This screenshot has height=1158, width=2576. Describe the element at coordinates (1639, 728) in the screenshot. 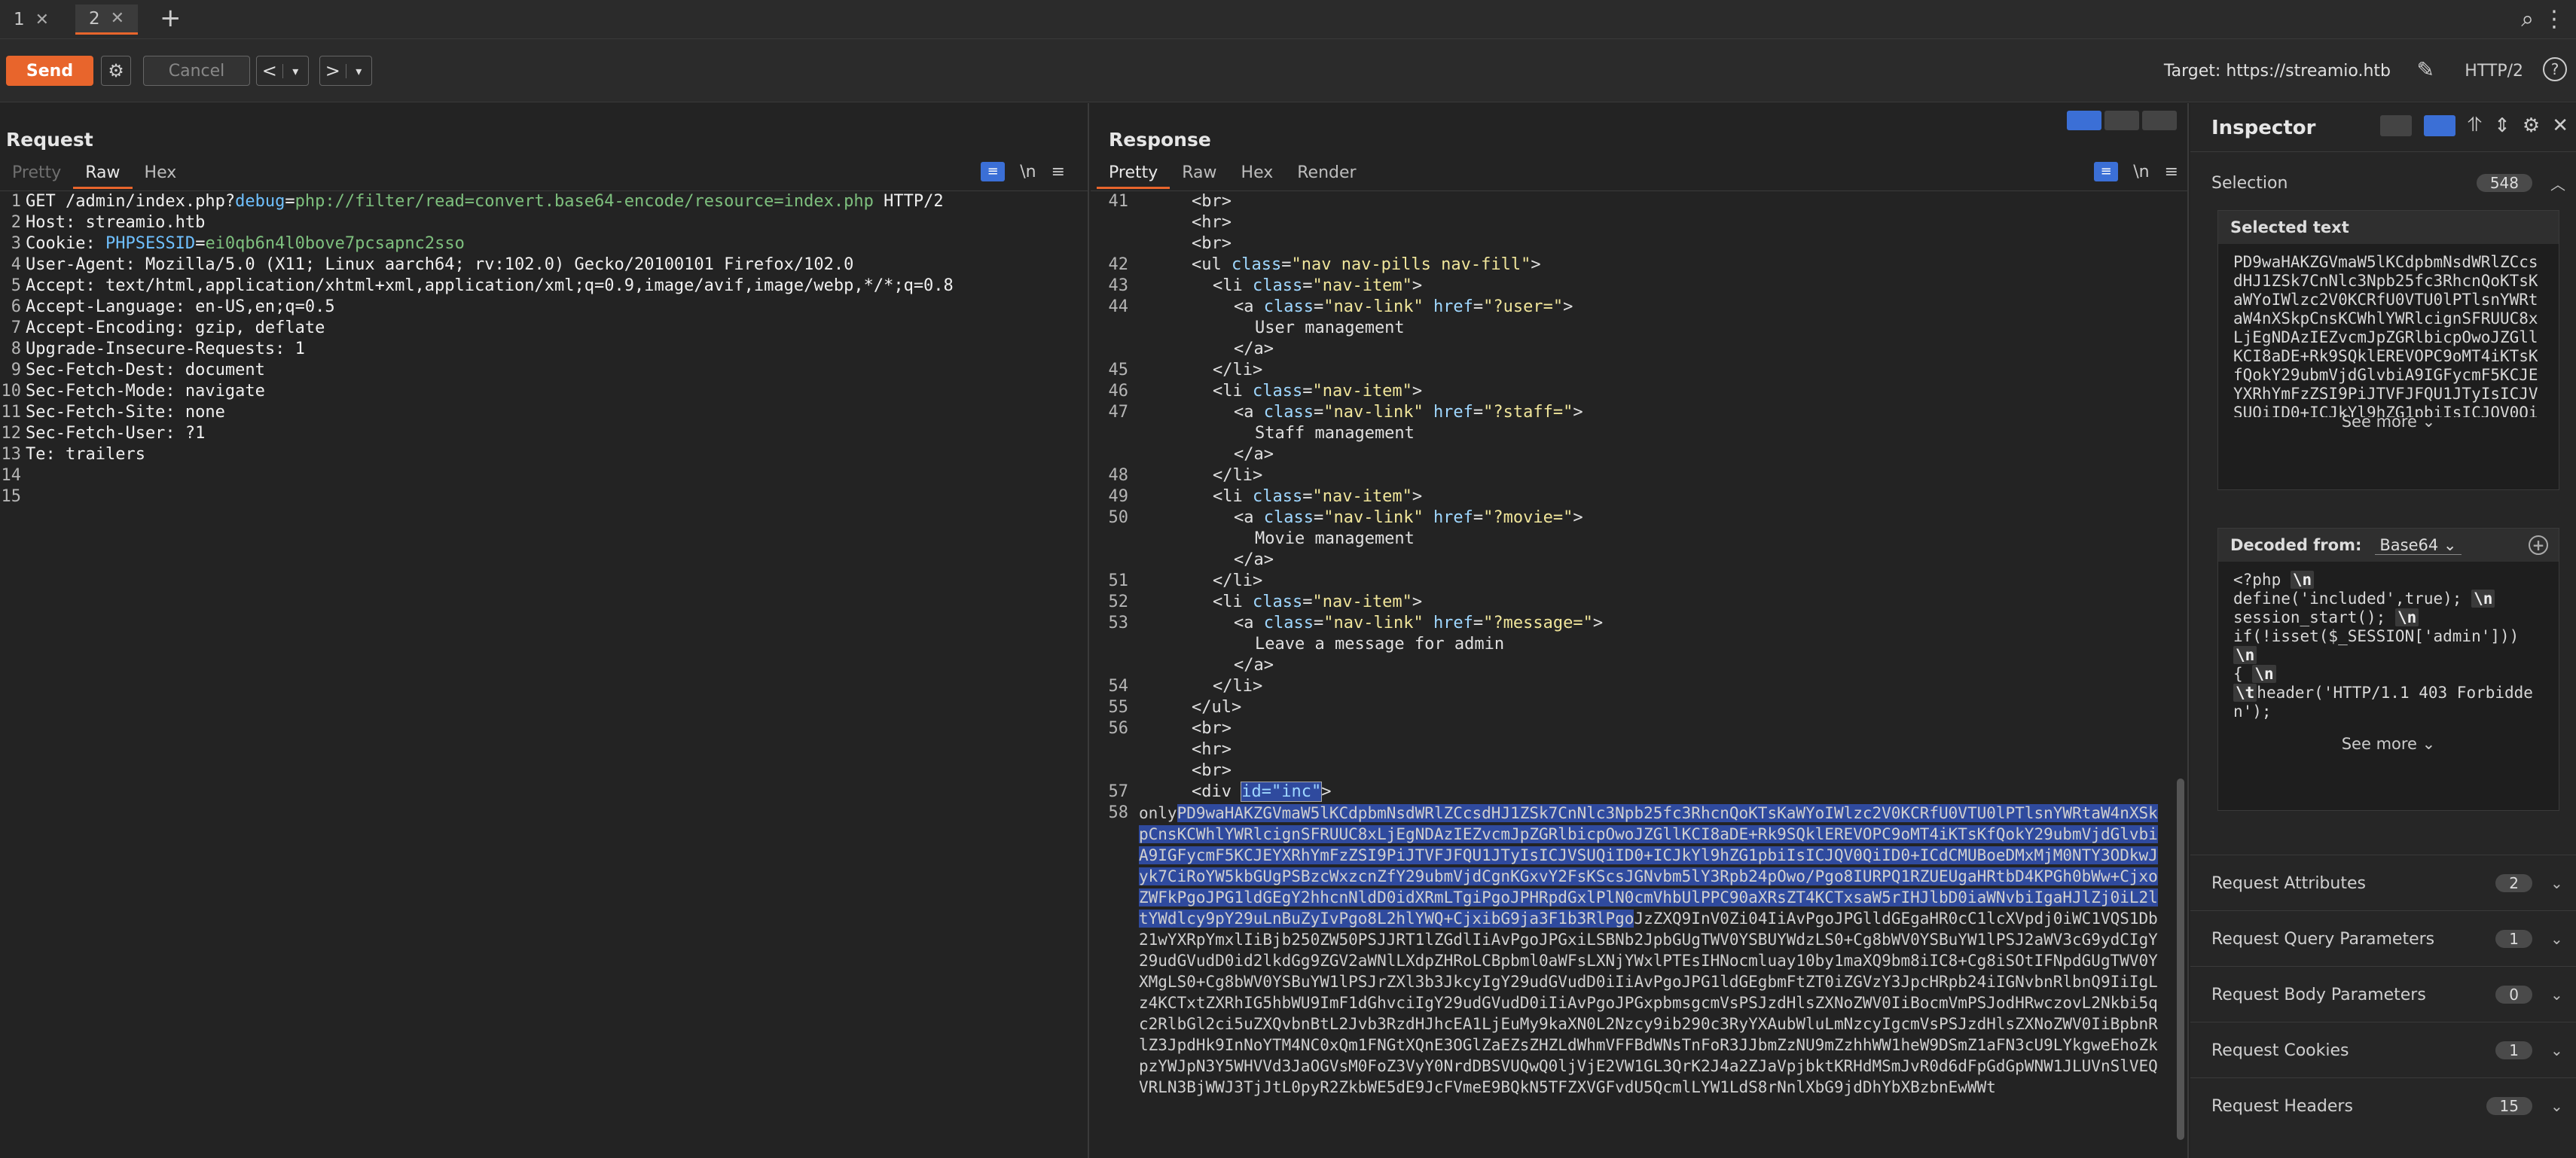

I see `code-line: 56 <br>` at that location.